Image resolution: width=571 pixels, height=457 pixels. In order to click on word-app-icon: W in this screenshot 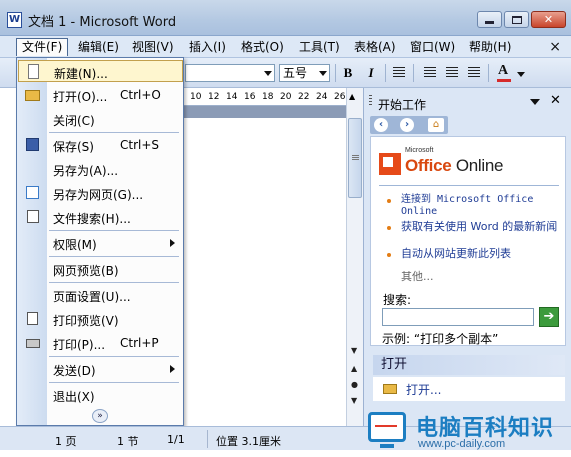, I will do `click(14, 20)`.